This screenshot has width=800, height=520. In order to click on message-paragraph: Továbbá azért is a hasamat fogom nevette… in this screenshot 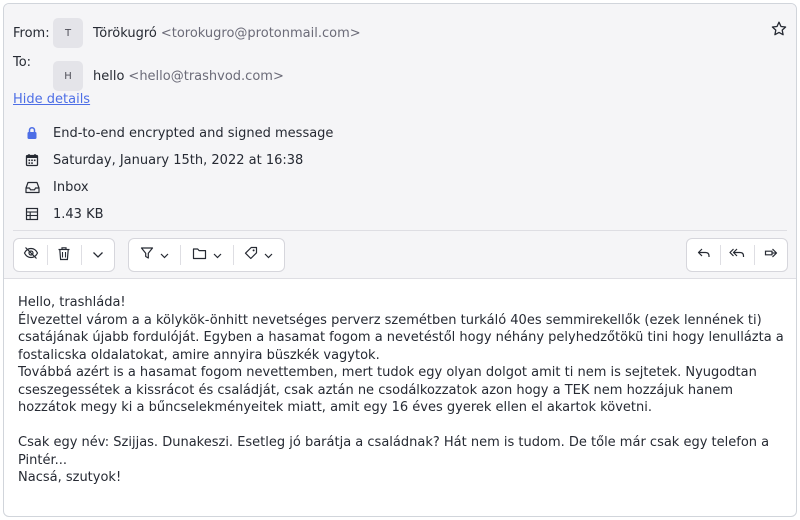, I will do `click(387, 390)`.